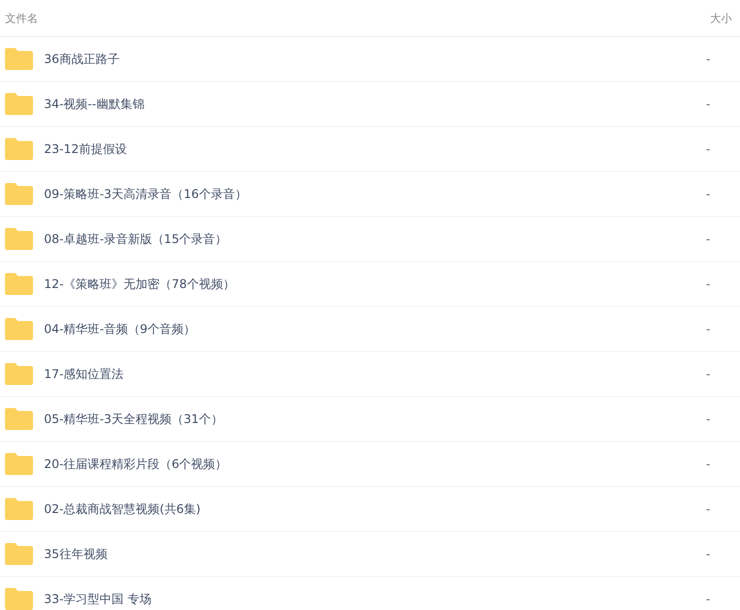  Describe the element at coordinates (375, 599) in the screenshot. I see `folder-name: 33-学习型中国 专场` at that location.